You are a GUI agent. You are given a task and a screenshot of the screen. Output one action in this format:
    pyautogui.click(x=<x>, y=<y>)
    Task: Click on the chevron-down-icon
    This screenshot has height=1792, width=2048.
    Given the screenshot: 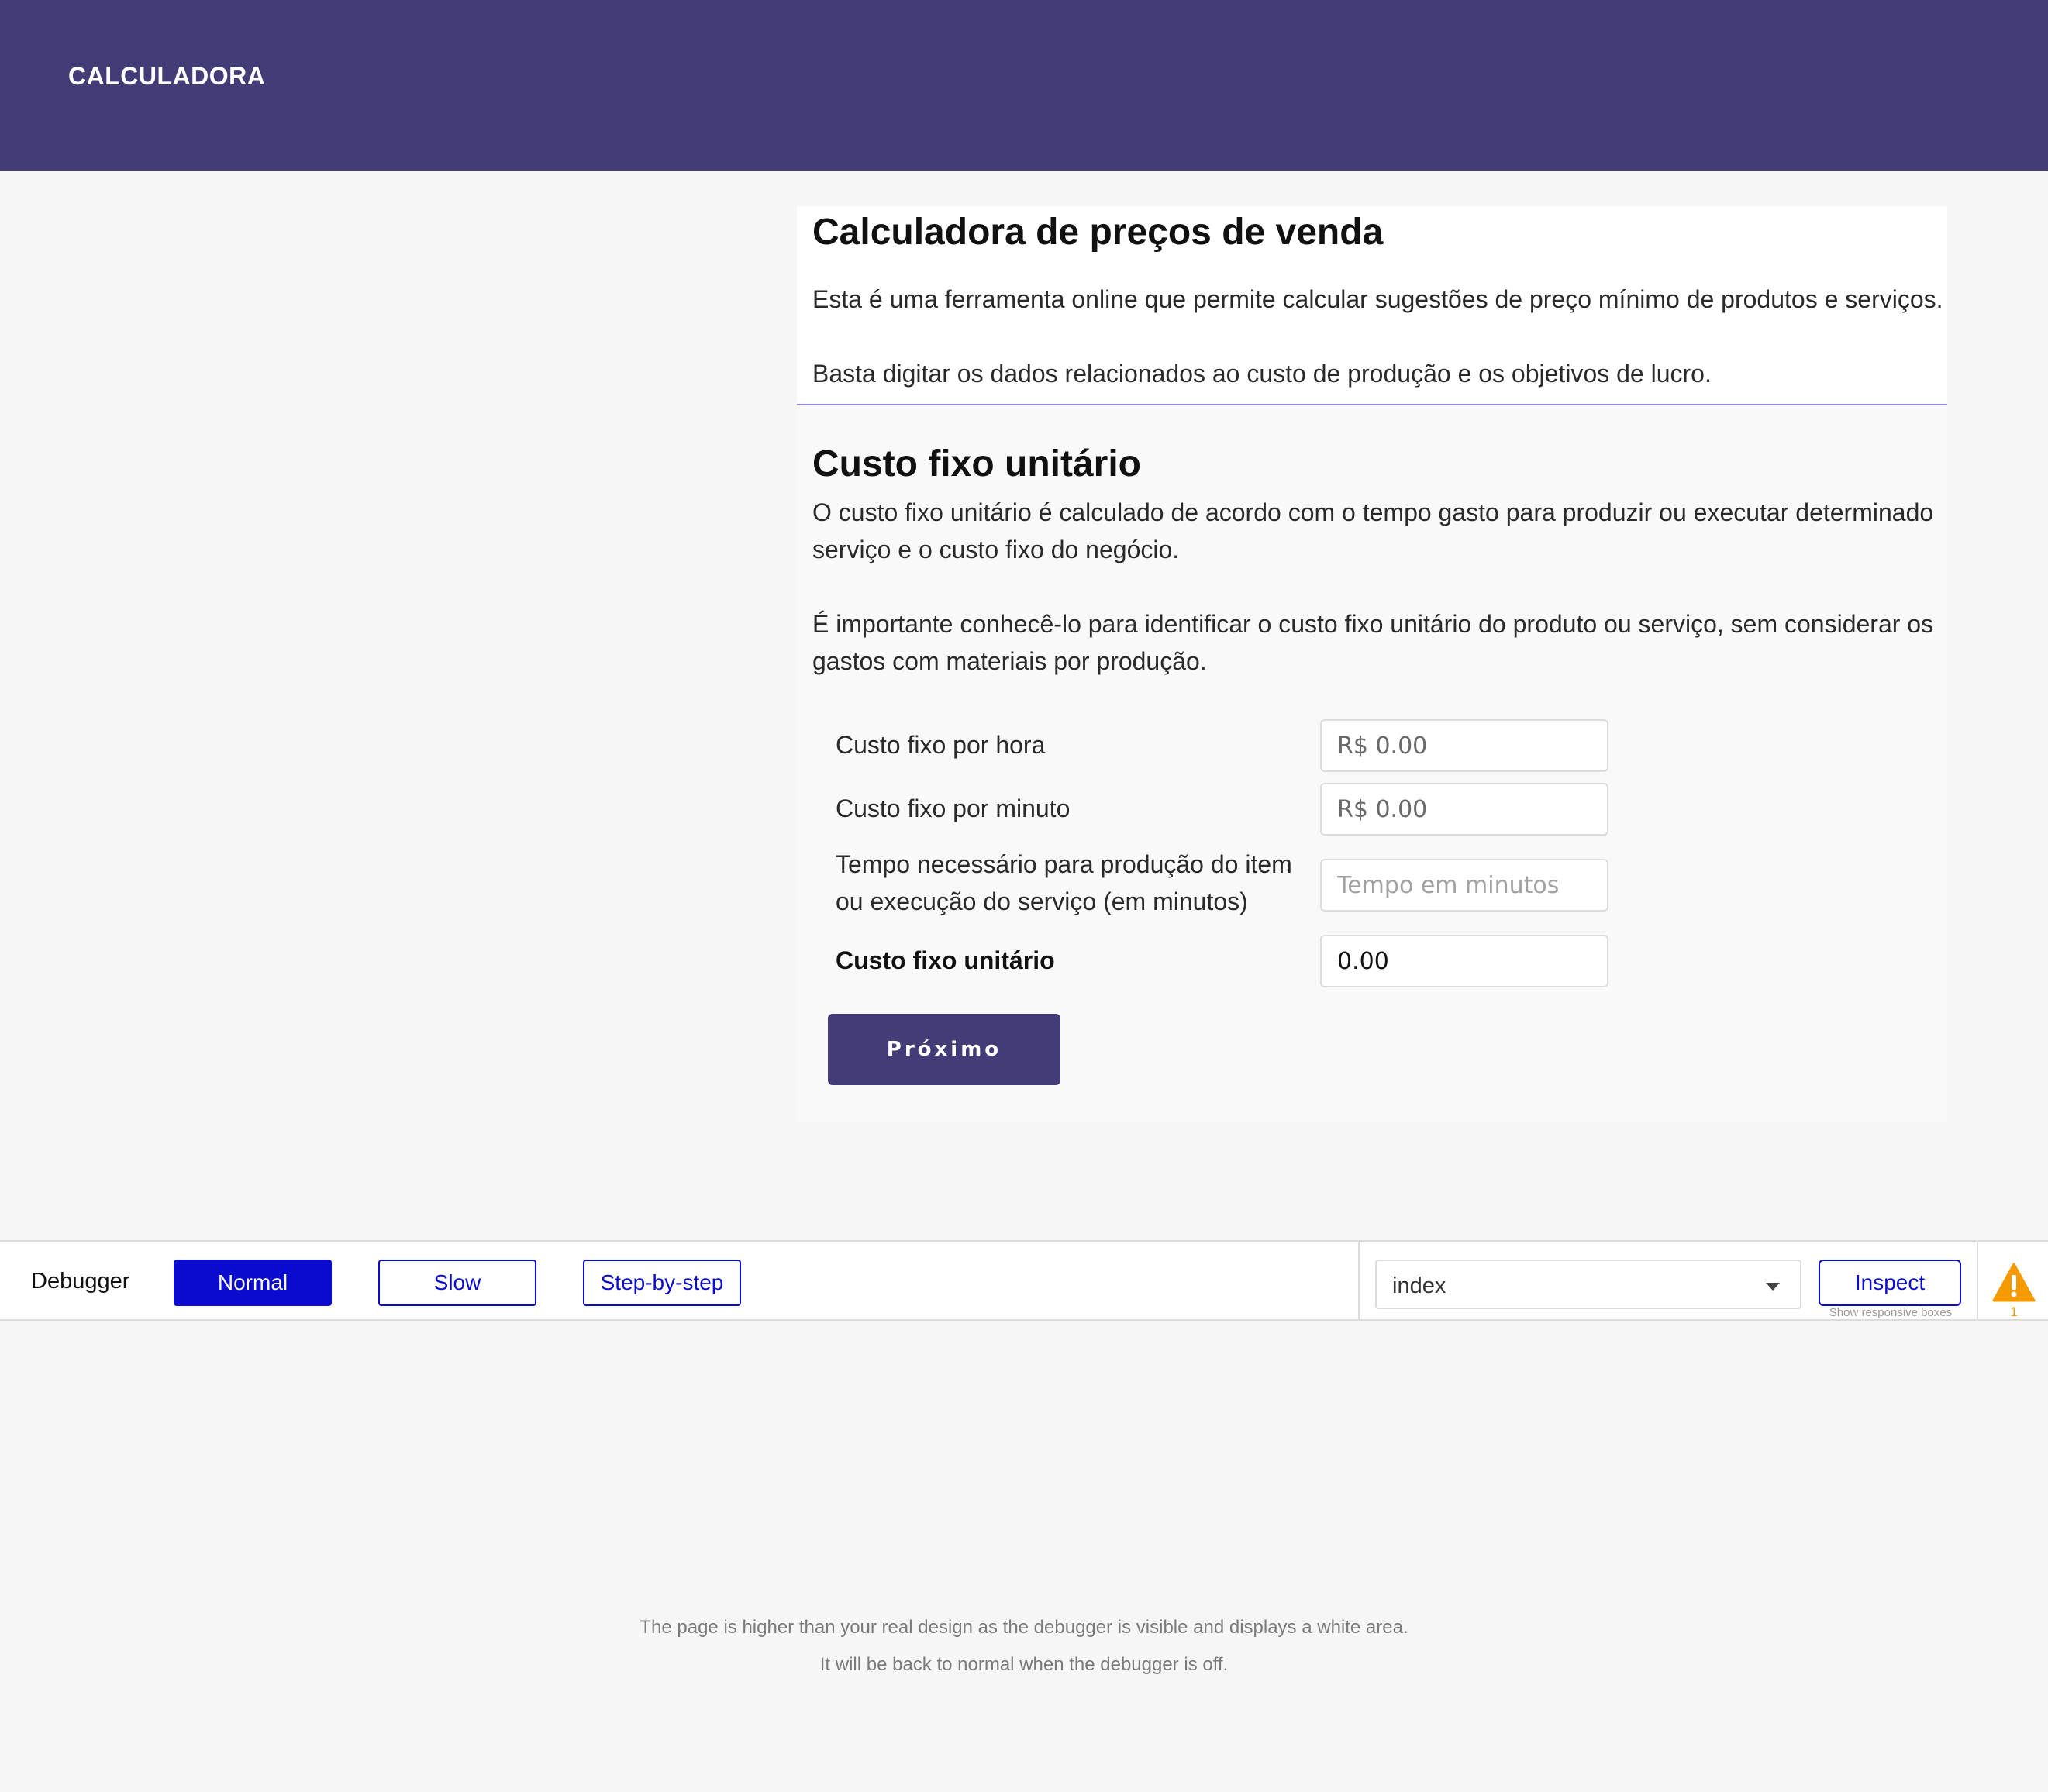 What is the action you would take?
    pyautogui.click(x=1773, y=1287)
    